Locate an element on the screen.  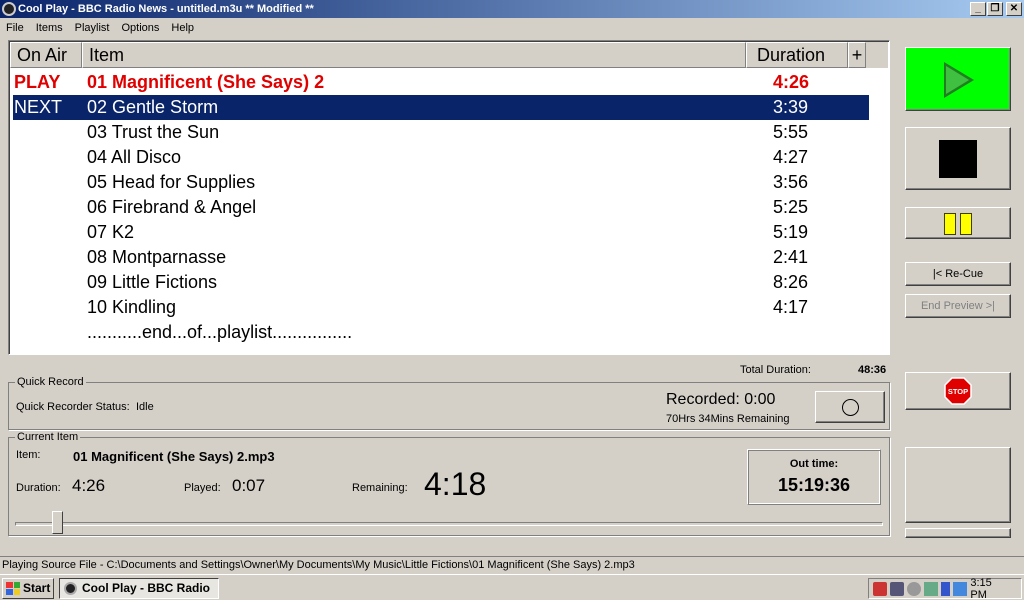
out-time-box: Out time: 15:19:36 is located at coordinates (814, 477).